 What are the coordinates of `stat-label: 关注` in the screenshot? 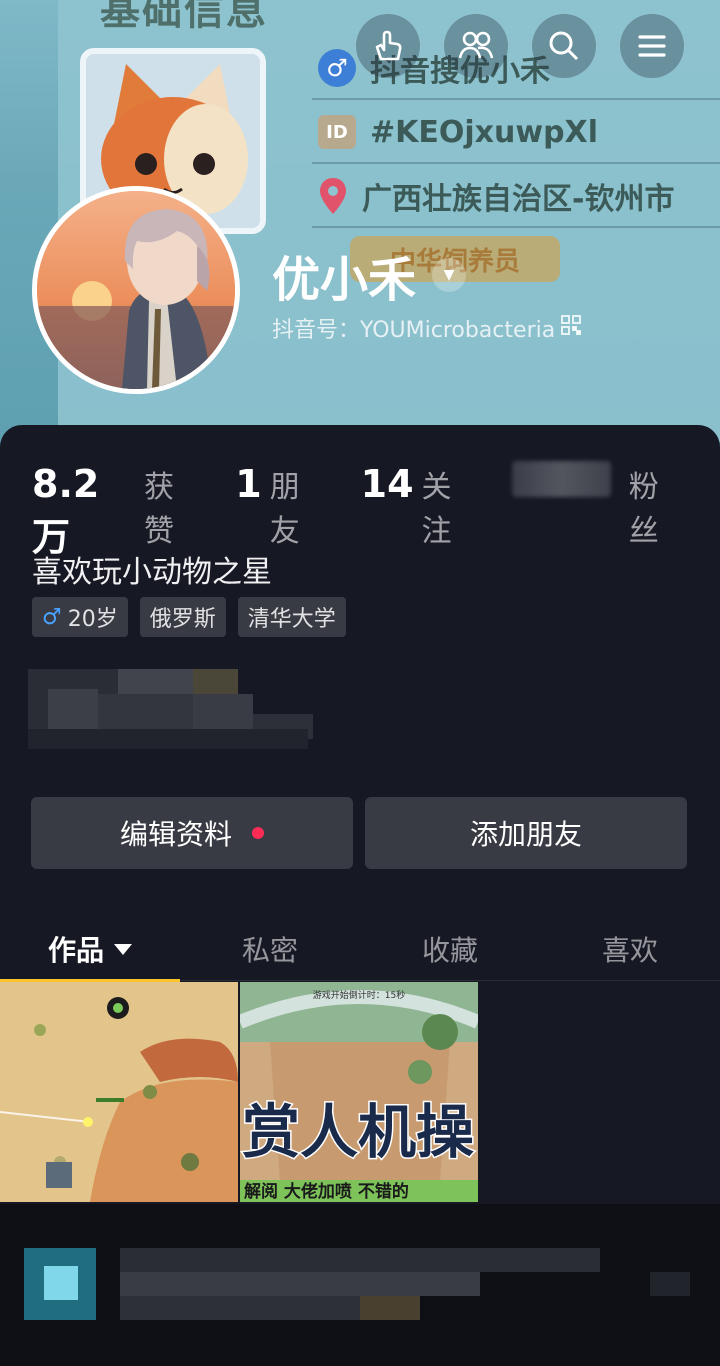 It's located at (436, 509).